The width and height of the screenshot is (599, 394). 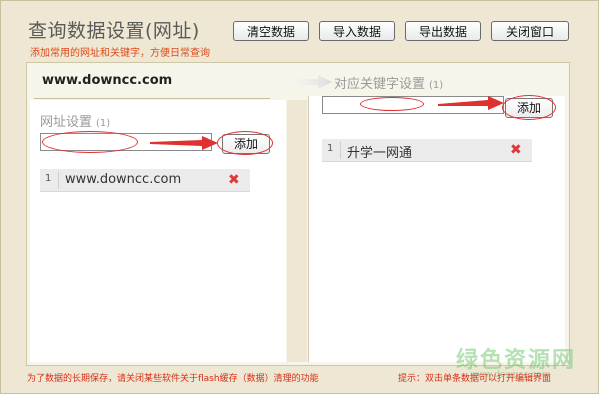 I want to click on footer-hint: 提示：双击单条数据可以打开编辑界面, so click(x=475, y=379).